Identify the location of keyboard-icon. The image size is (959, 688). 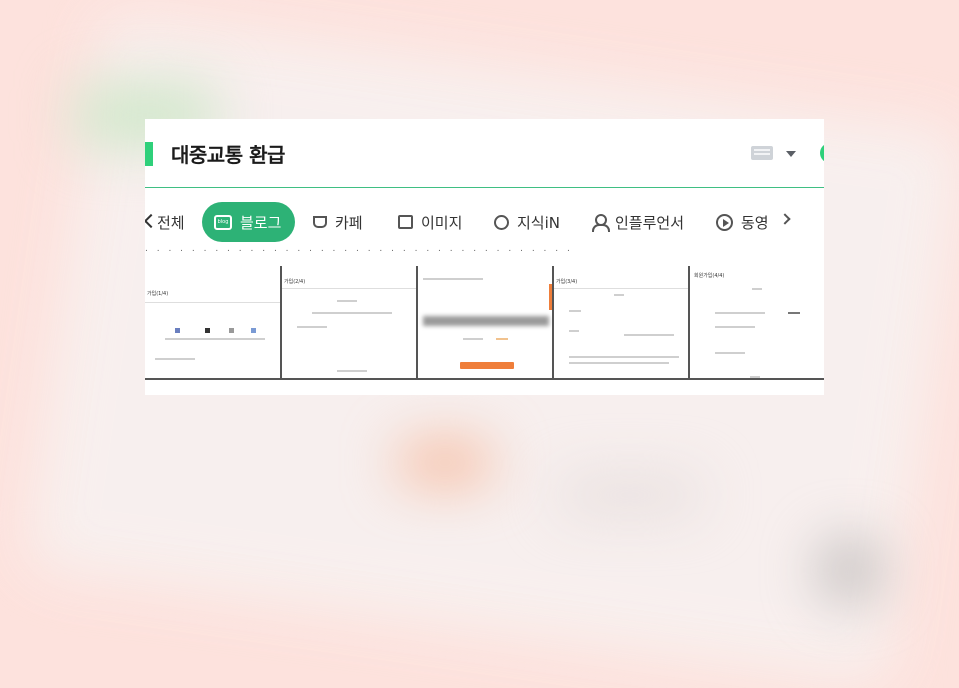
(762, 153).